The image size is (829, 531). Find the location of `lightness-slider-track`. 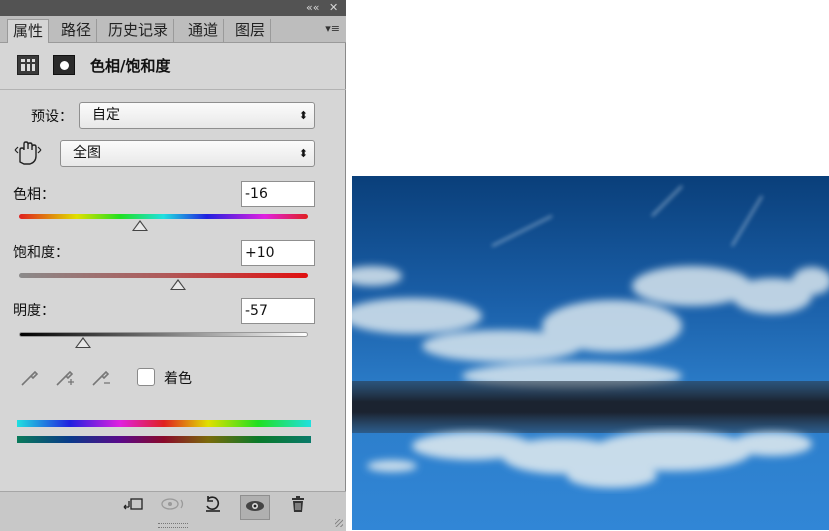

lightness-slider-track is located at coordinates (163, 334).